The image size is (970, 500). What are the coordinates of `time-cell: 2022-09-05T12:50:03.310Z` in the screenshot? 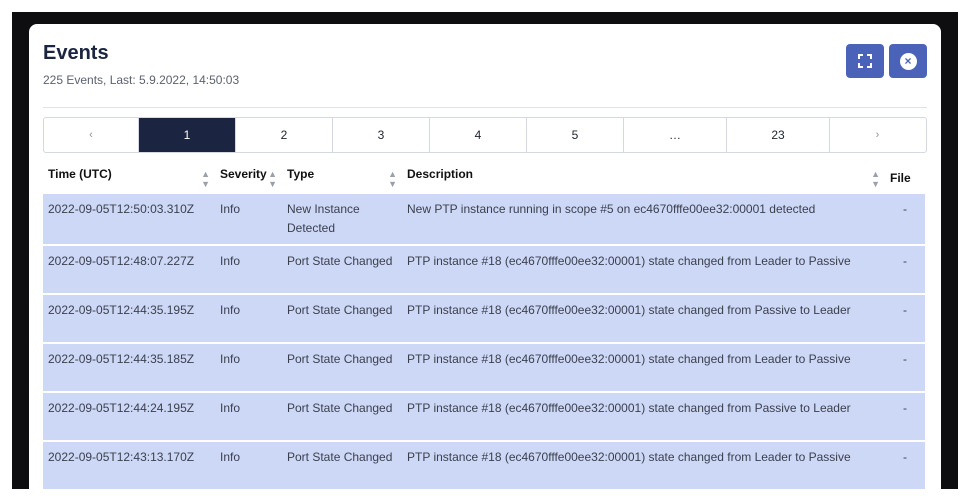 It's located at (129, 218).